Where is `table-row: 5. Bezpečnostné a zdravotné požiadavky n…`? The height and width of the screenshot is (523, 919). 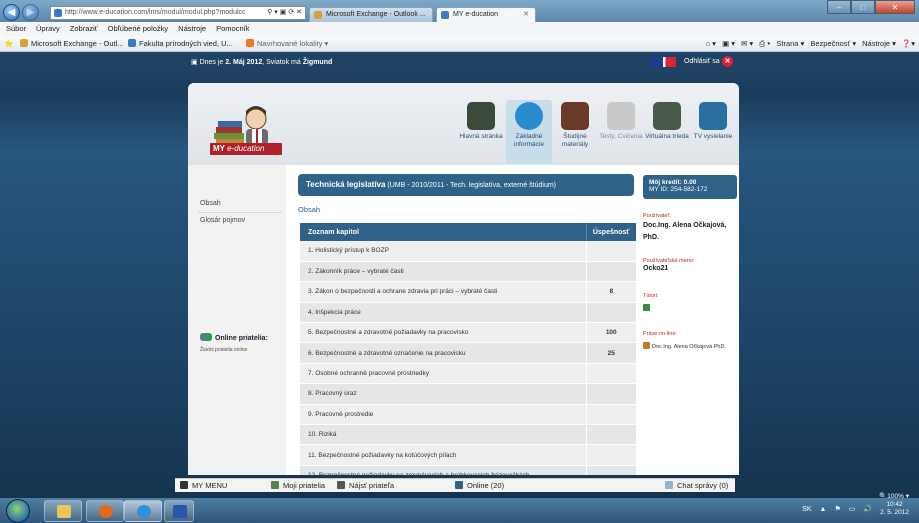
table-row: 5. Bezpečnostné a zdravotné požiadavky n… is located at coordinates (468, 333).